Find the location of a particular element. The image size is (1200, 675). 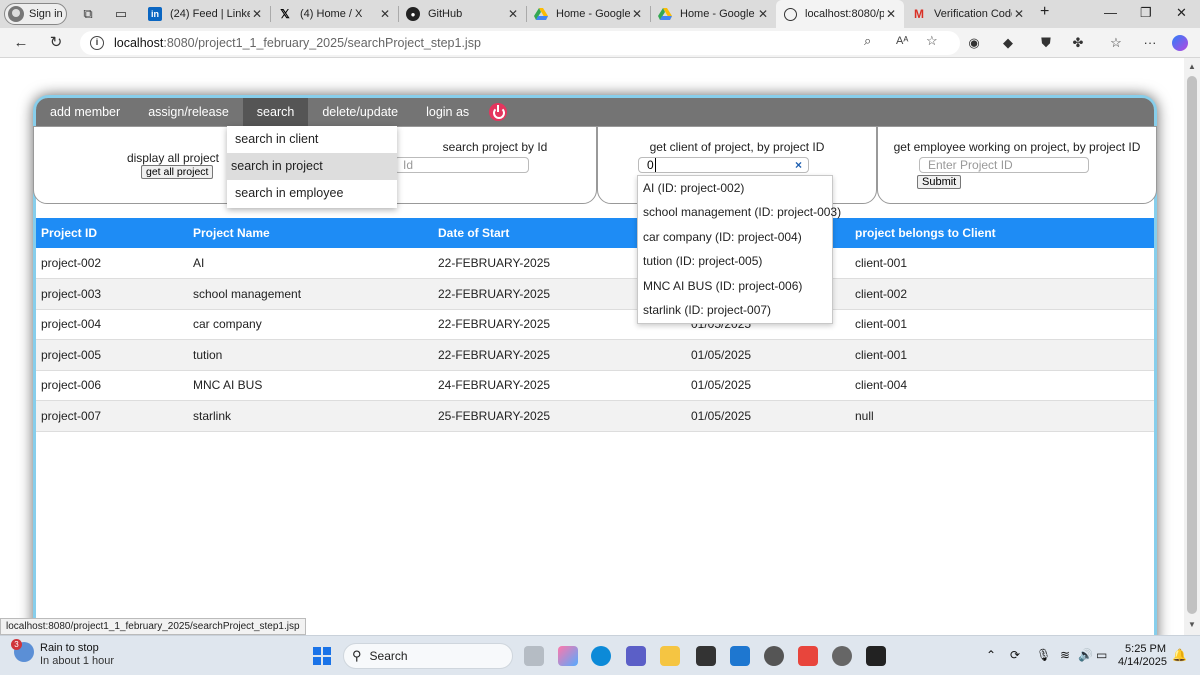

system-clock: 5:25 PM 4/14/2025 is located at coordinates (1142, 656).